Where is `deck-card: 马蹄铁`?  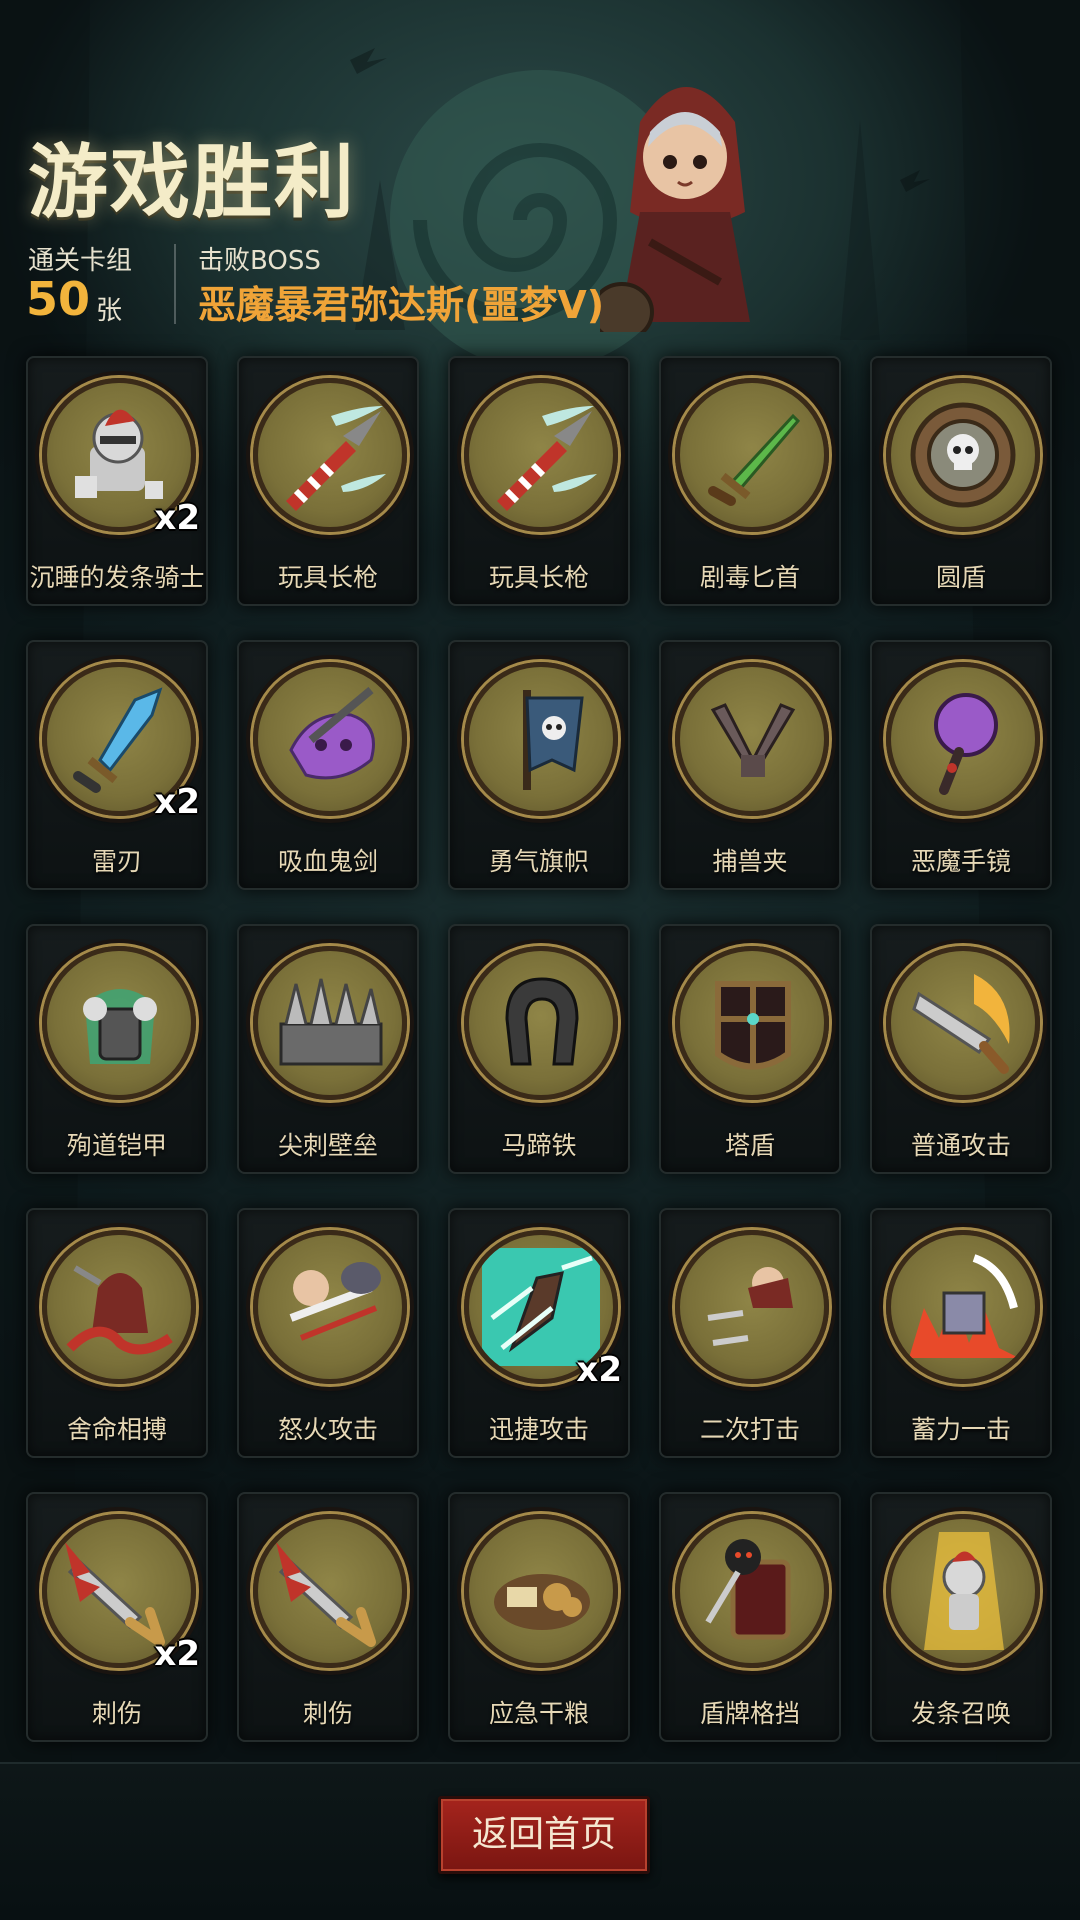 deck-card: 马蹄铁 is located at coordinates (539, 1049).